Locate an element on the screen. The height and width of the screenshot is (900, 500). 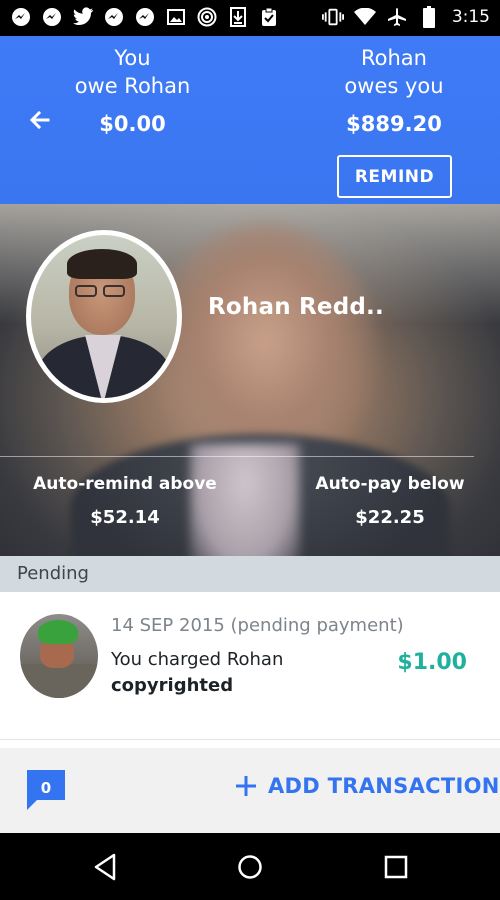
battery-icon is located at coordinates (429, 17).